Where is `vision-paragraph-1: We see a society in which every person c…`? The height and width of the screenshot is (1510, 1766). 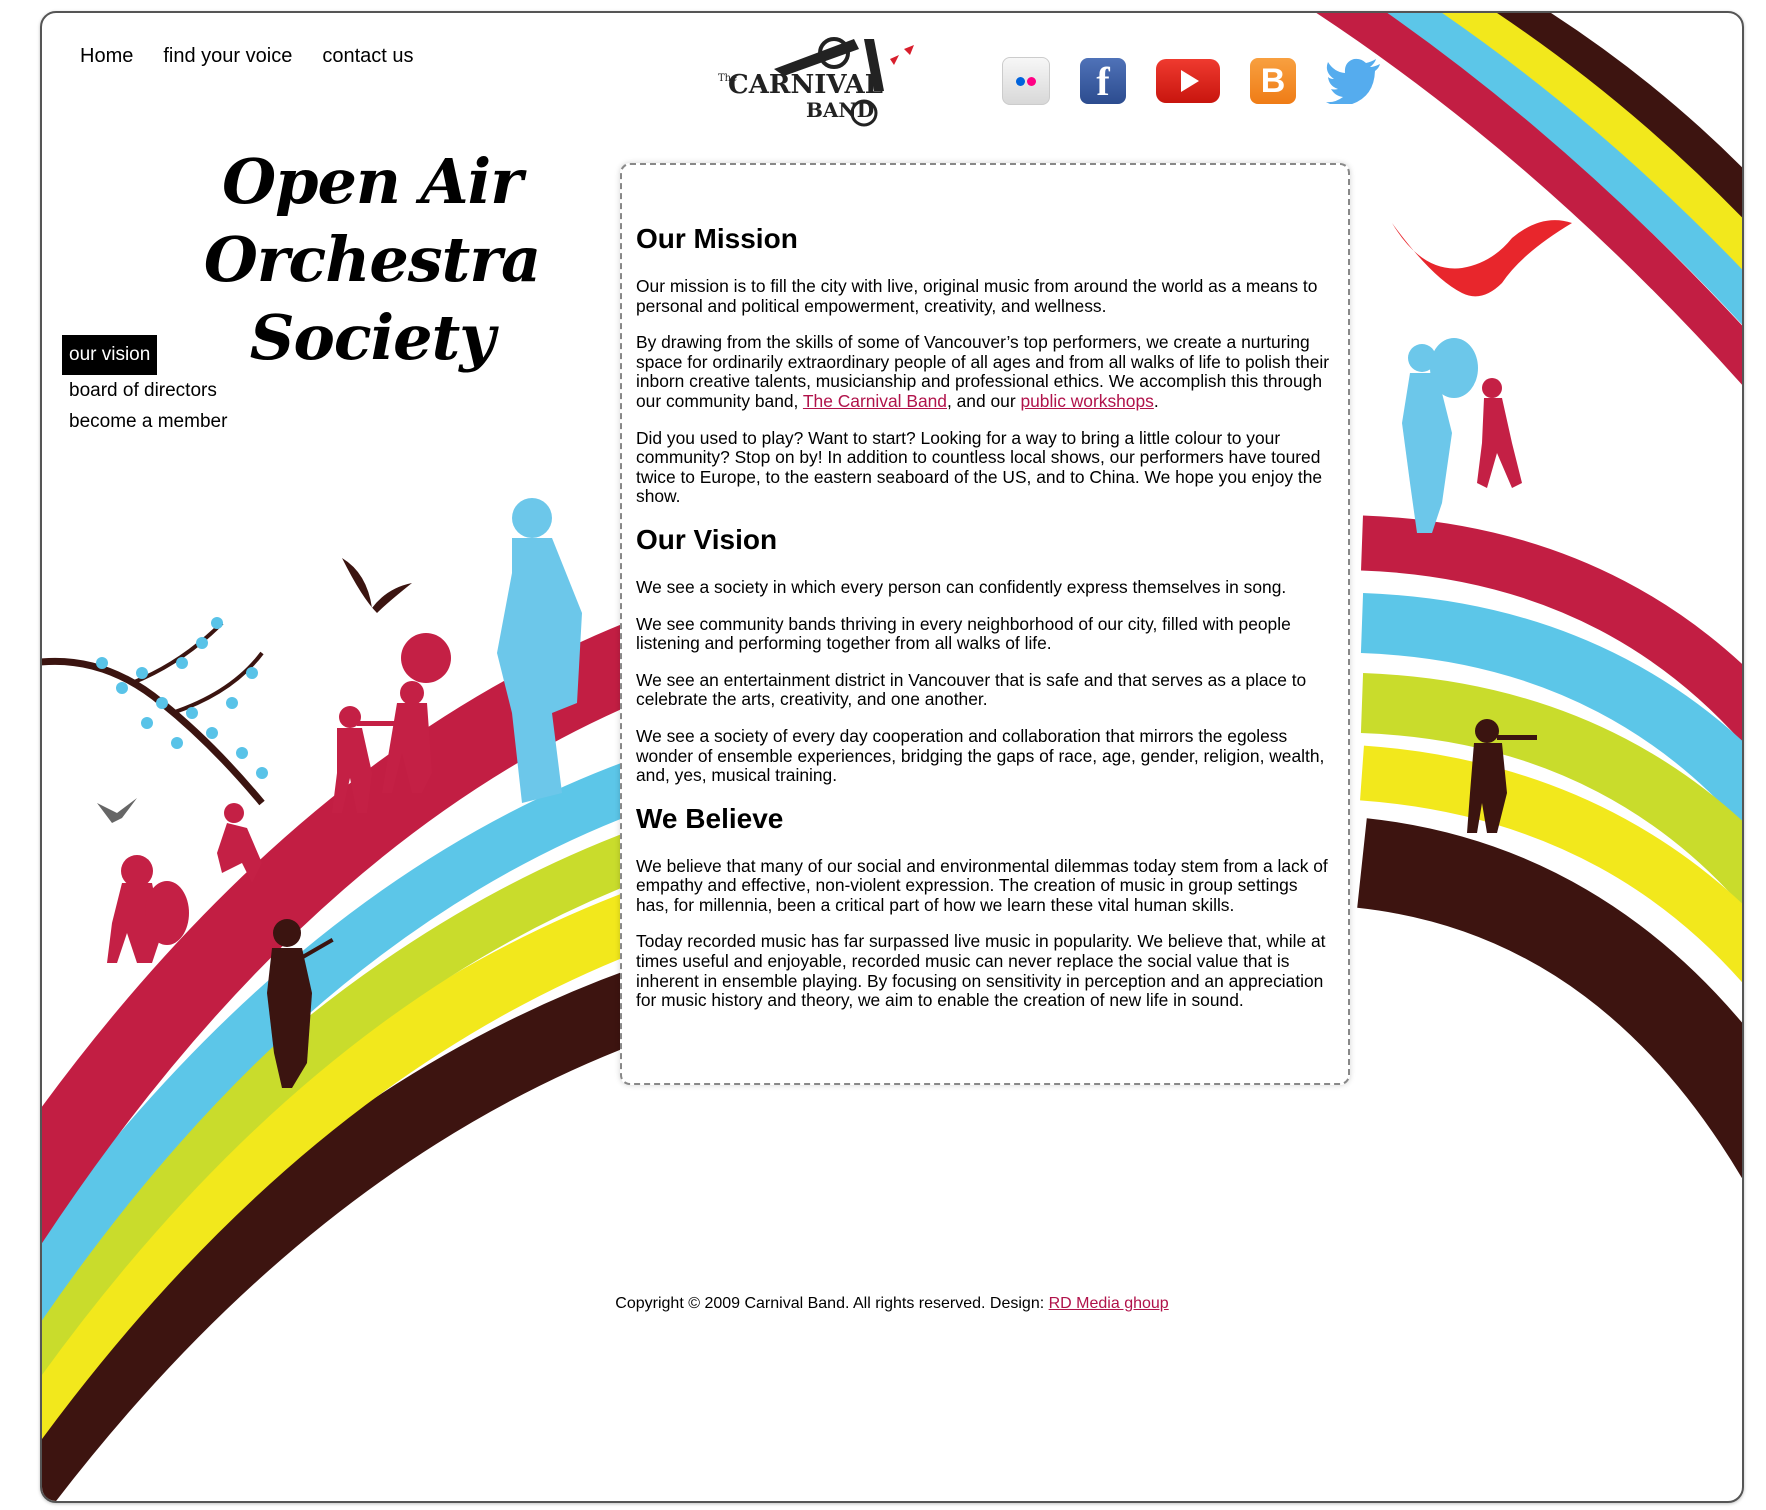 vision-paragraph-1: We see a society in which every person c… is located at coordinates (961, 586).